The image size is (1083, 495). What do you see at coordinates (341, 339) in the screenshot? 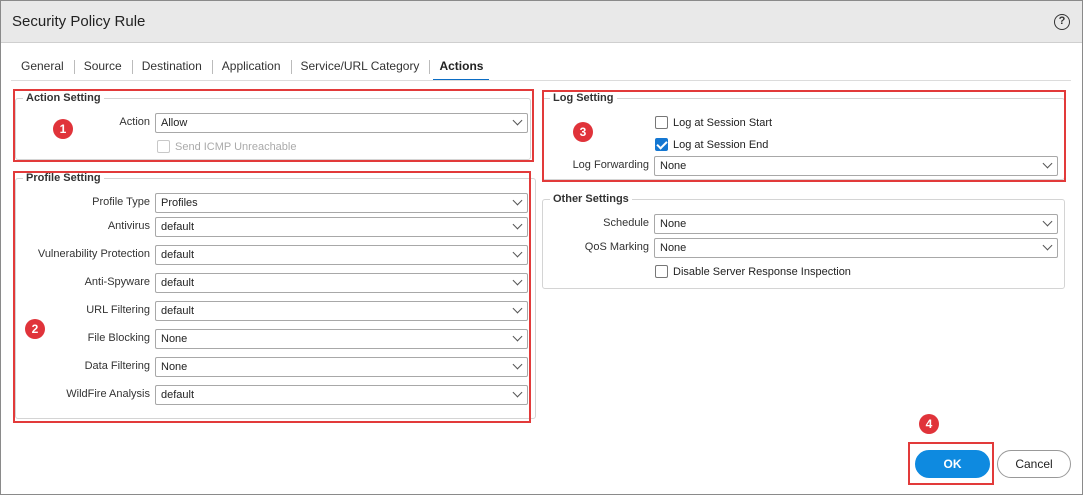
I see `file-blocking-select: None` at bounding box center [341, 339].